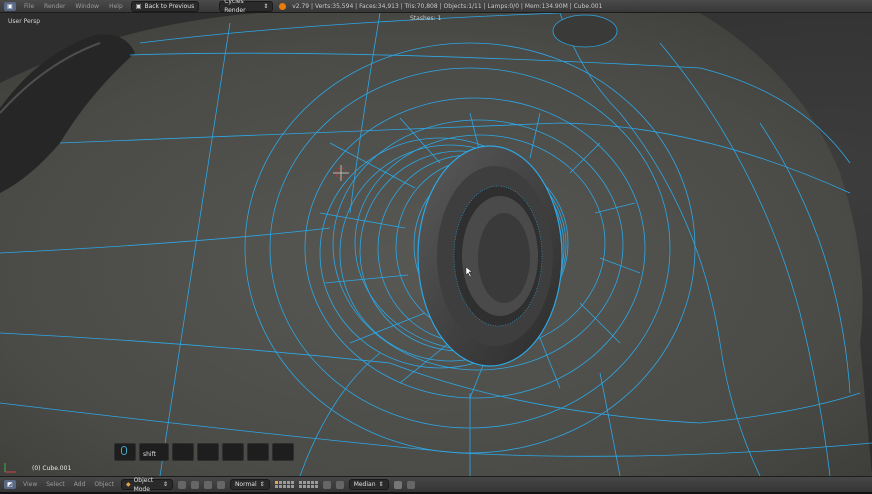 Image resolution: width=872 pixels, height=494 pixels. Describe the element at coordinates (194, 484) in the screenshot. I see `pivot-icon` at that location.